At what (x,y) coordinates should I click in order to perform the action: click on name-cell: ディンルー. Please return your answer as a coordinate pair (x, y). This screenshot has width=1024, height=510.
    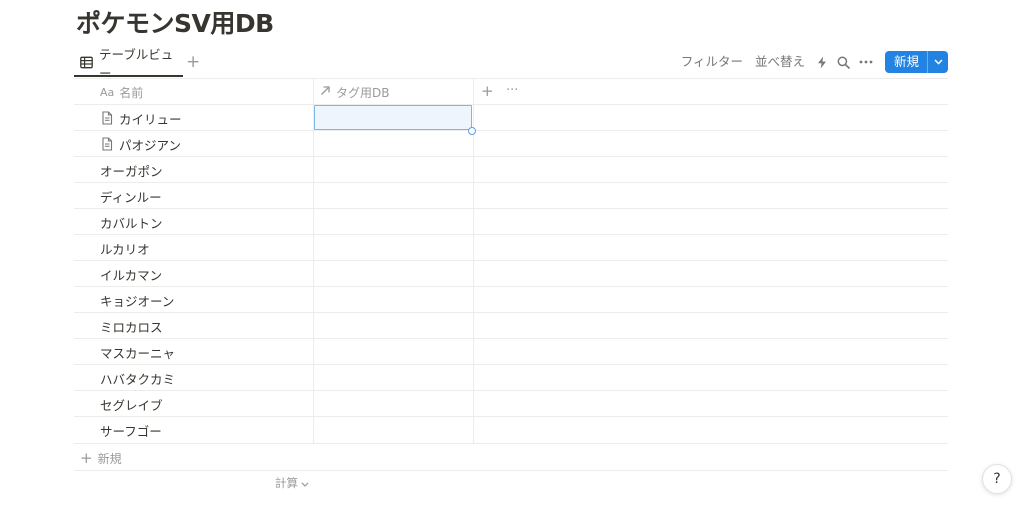
    Looking at the image, I should click on (131, 196).